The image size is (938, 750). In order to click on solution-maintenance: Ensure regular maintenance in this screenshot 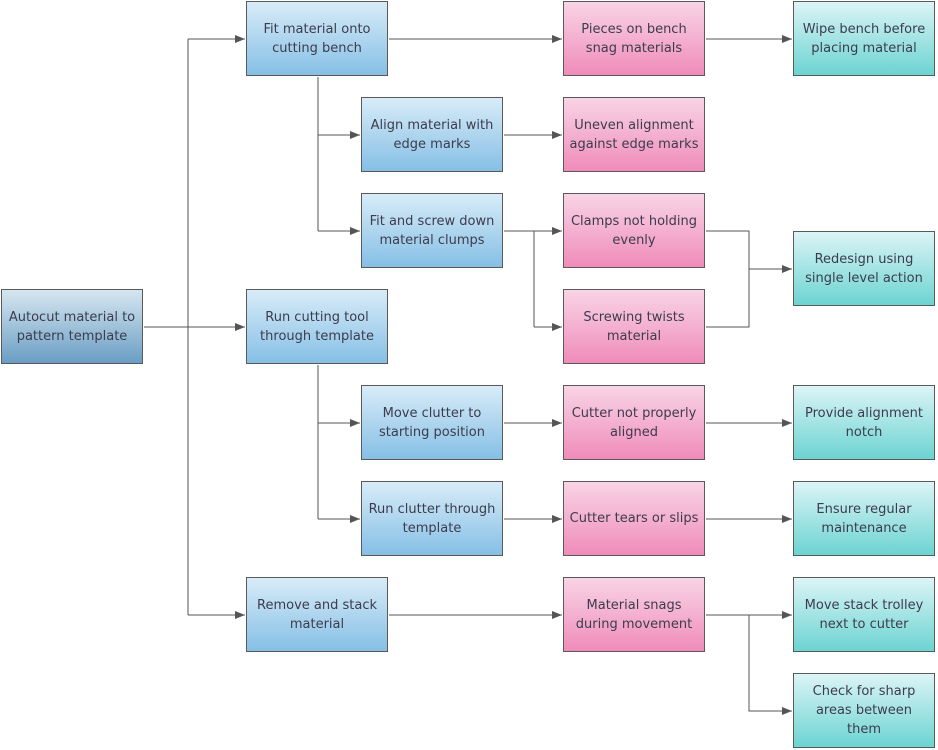, I will do `click(864, 518)`.